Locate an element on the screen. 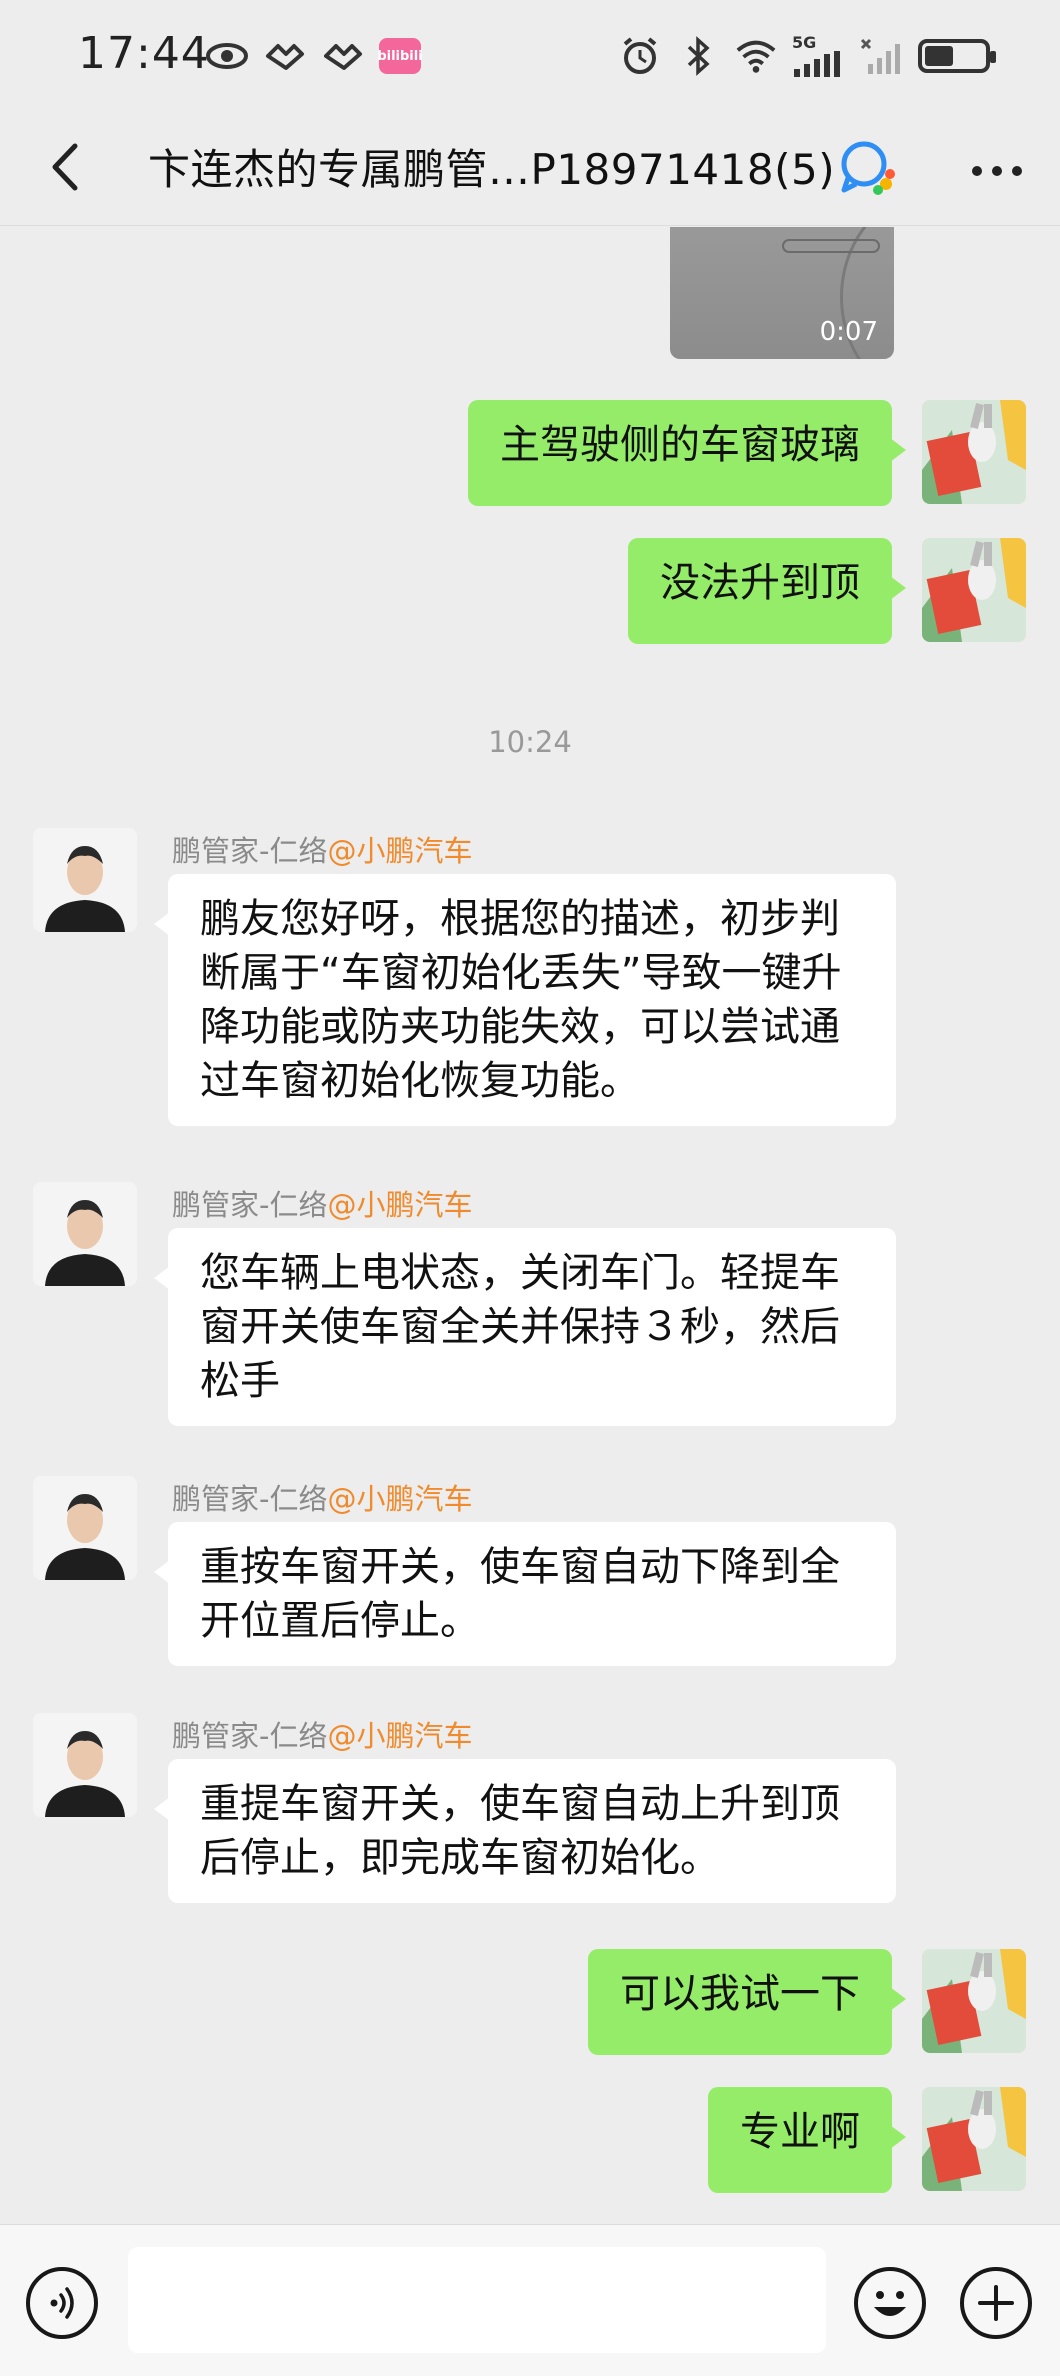 This screenshot has width=1060, height=2376. message-text: 重提车窗开关，使车窗自动上升到顶后停止，即完成车窗初始化。 is located at coordinates (520, 1831).